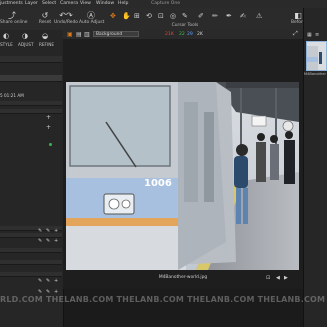  Describe the element at coordinates (113, 16) in the screenshot. I see `move-tool-icon: ✥` at that location.